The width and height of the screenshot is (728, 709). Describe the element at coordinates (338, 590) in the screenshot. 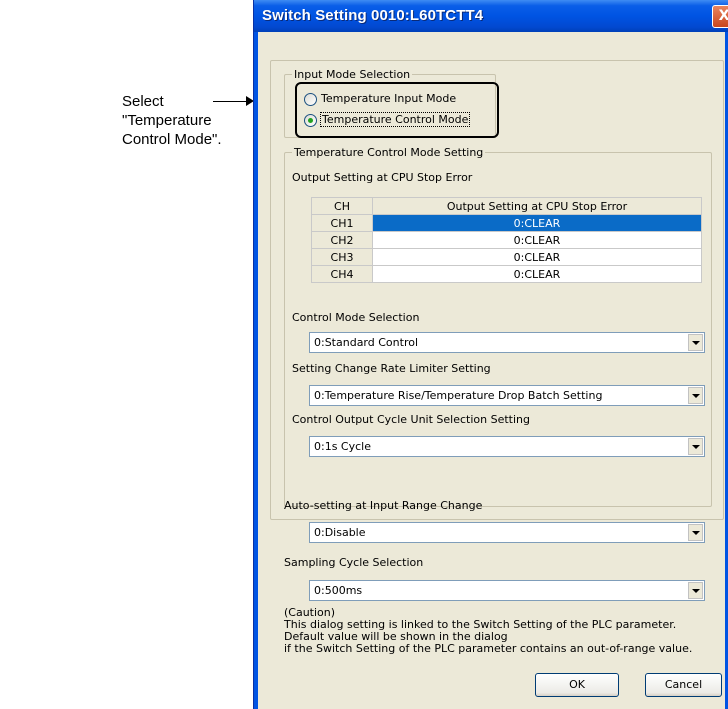

I see `sampling-value: 0:500ms` at that location.